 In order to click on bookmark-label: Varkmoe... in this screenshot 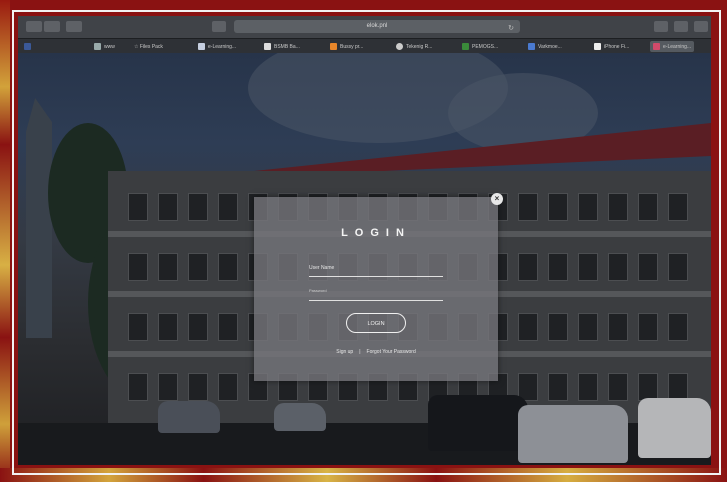, I will do `click(550, 46)`.